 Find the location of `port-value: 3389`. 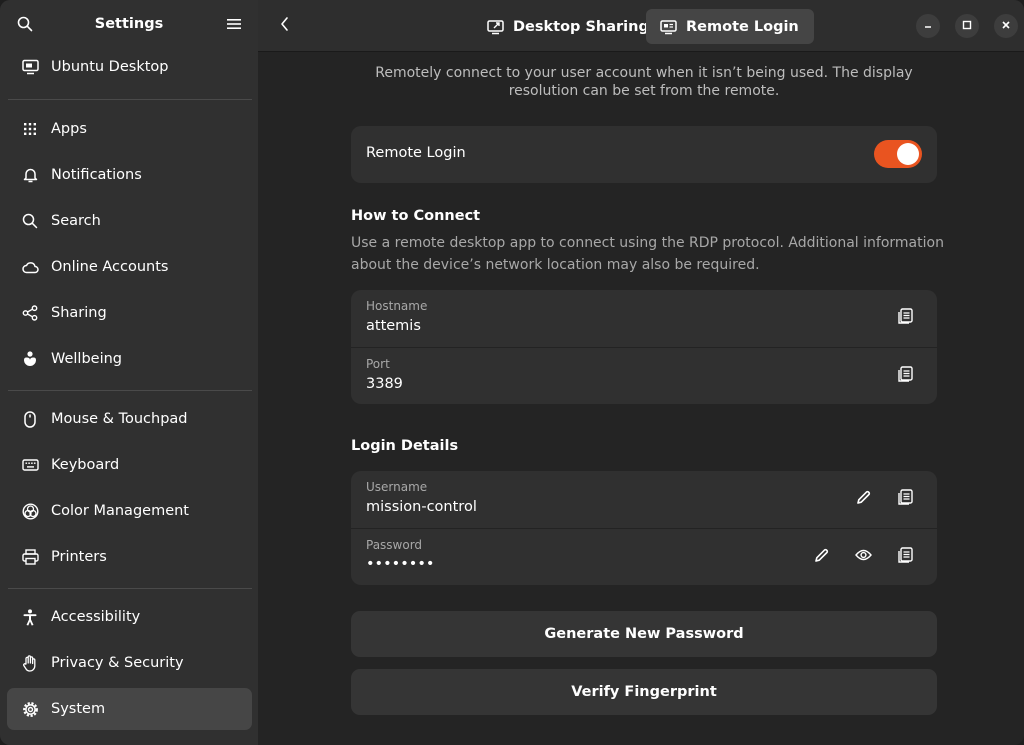

port-value: 3389 is located at coordinates (384, 384).